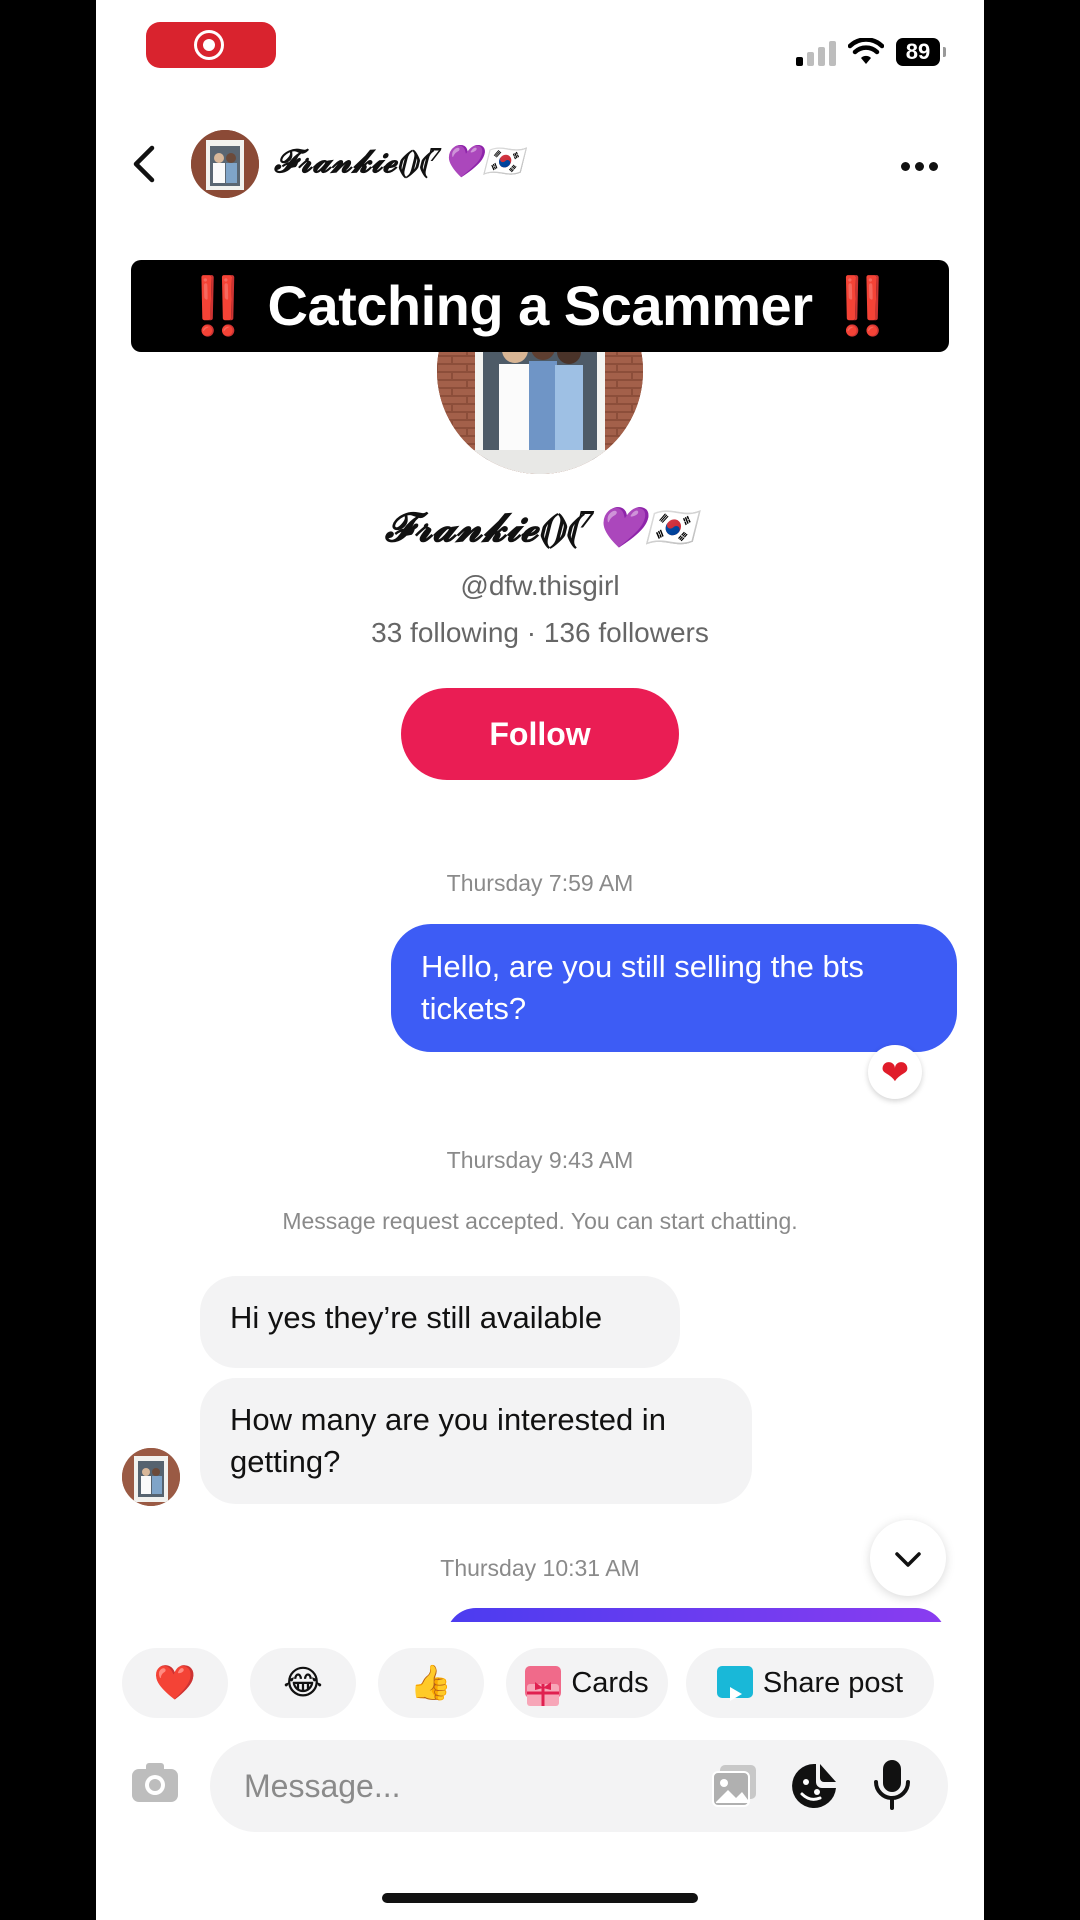  I want to click on incoming-message: Hi yes they’re still available, so click(440, 1322).